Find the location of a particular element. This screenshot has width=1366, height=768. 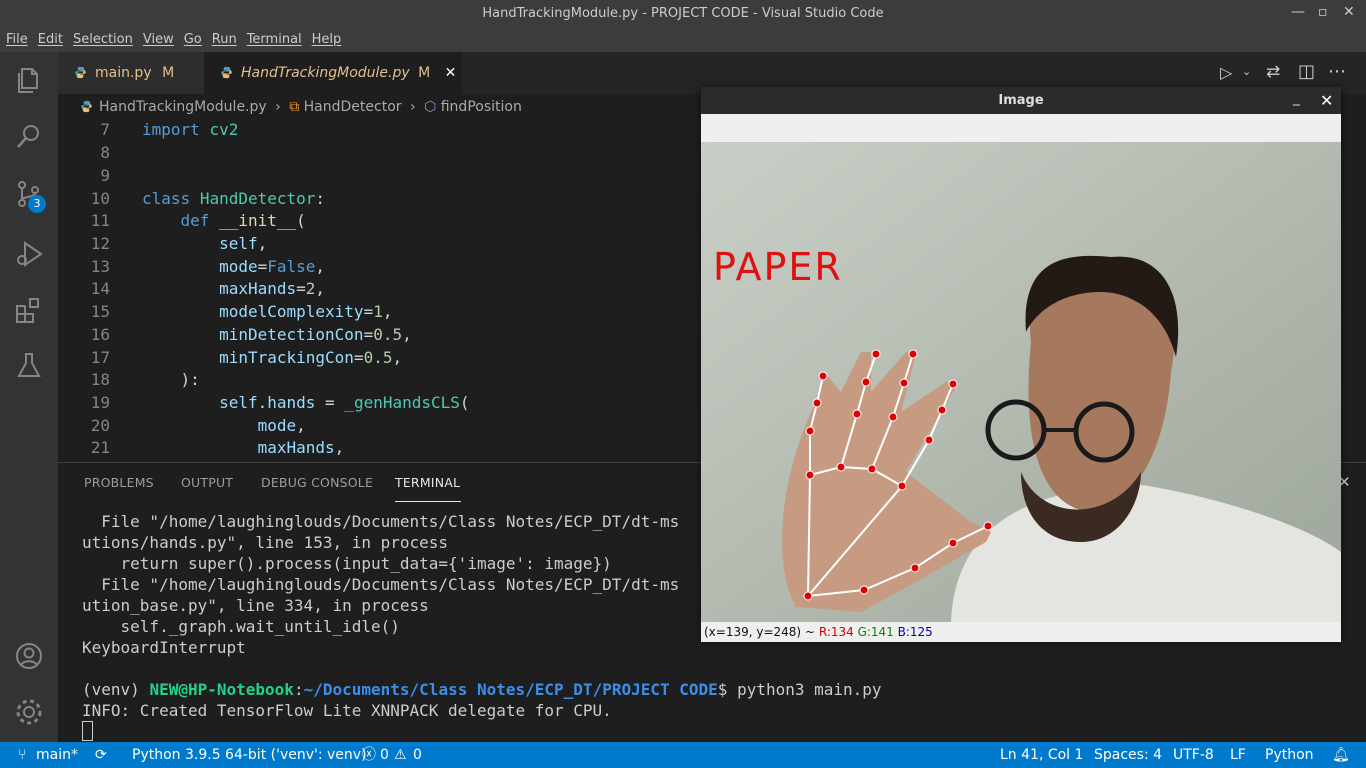

tab-label: HandTrackingModule.py is located at coordinates (325, 73).